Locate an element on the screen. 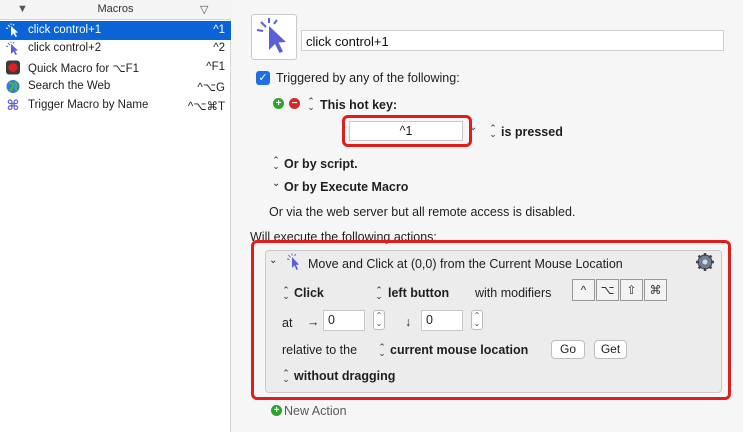 The width and height of the screenshot is (743, 432). new-action-icon: + is located at coordinates (276, 410).